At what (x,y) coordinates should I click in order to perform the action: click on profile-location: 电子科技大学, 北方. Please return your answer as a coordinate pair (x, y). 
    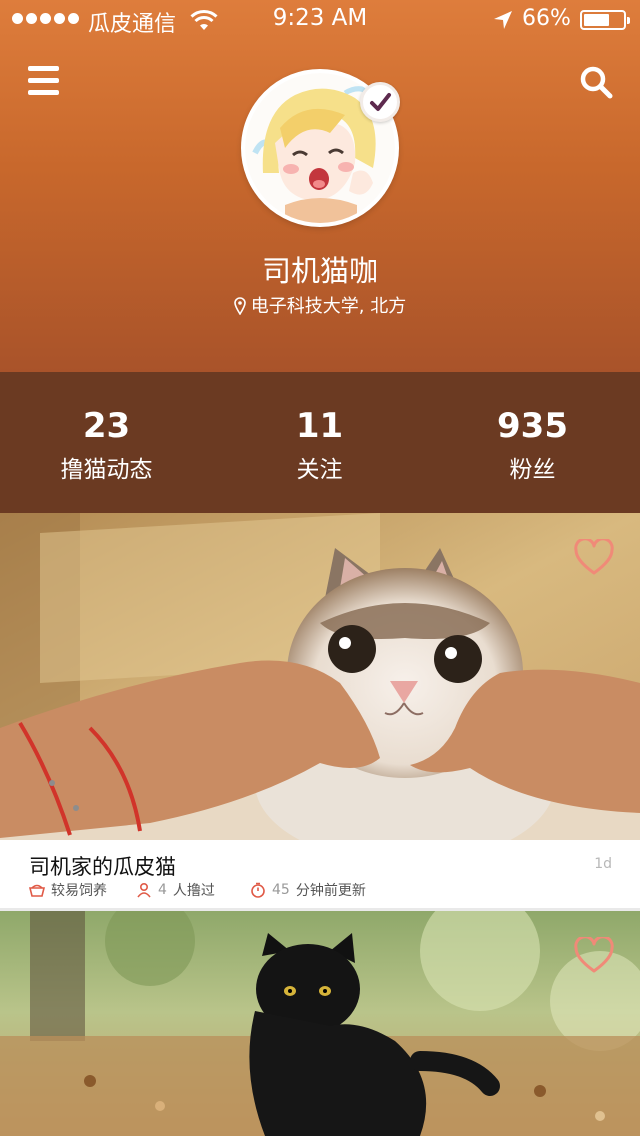
    Looking at the image, I should click on (320, 305).